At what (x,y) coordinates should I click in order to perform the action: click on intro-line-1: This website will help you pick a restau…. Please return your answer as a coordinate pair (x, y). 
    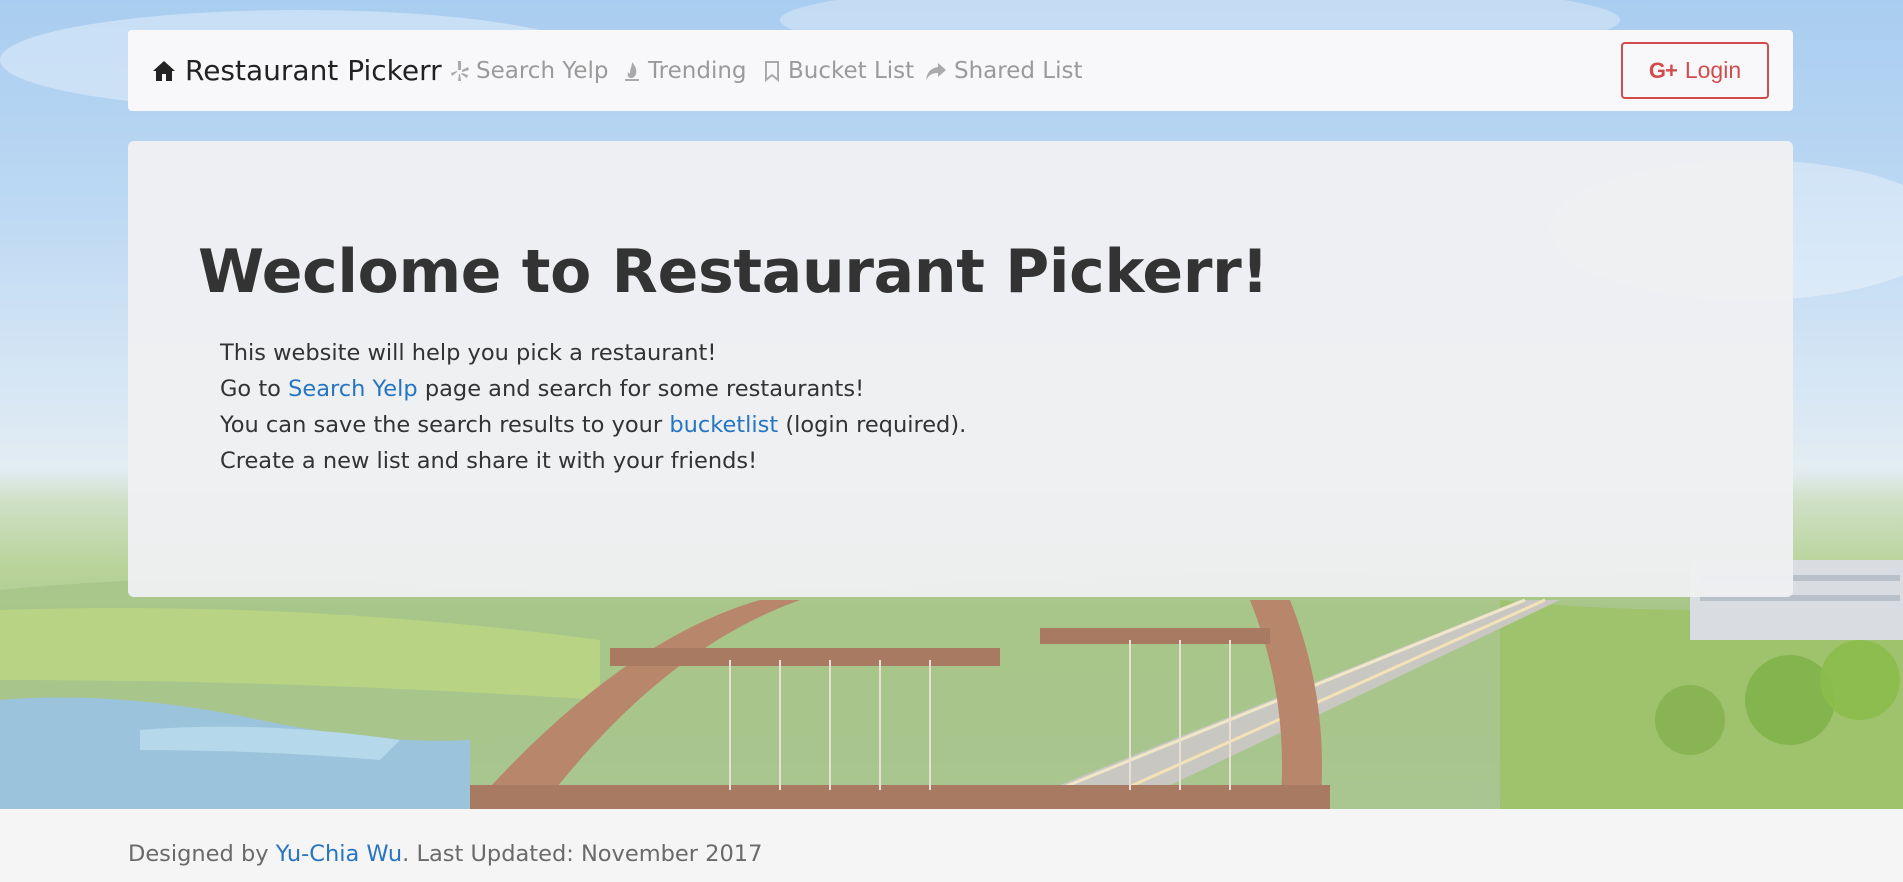
    Looking at the image, I should click on (468, 353).